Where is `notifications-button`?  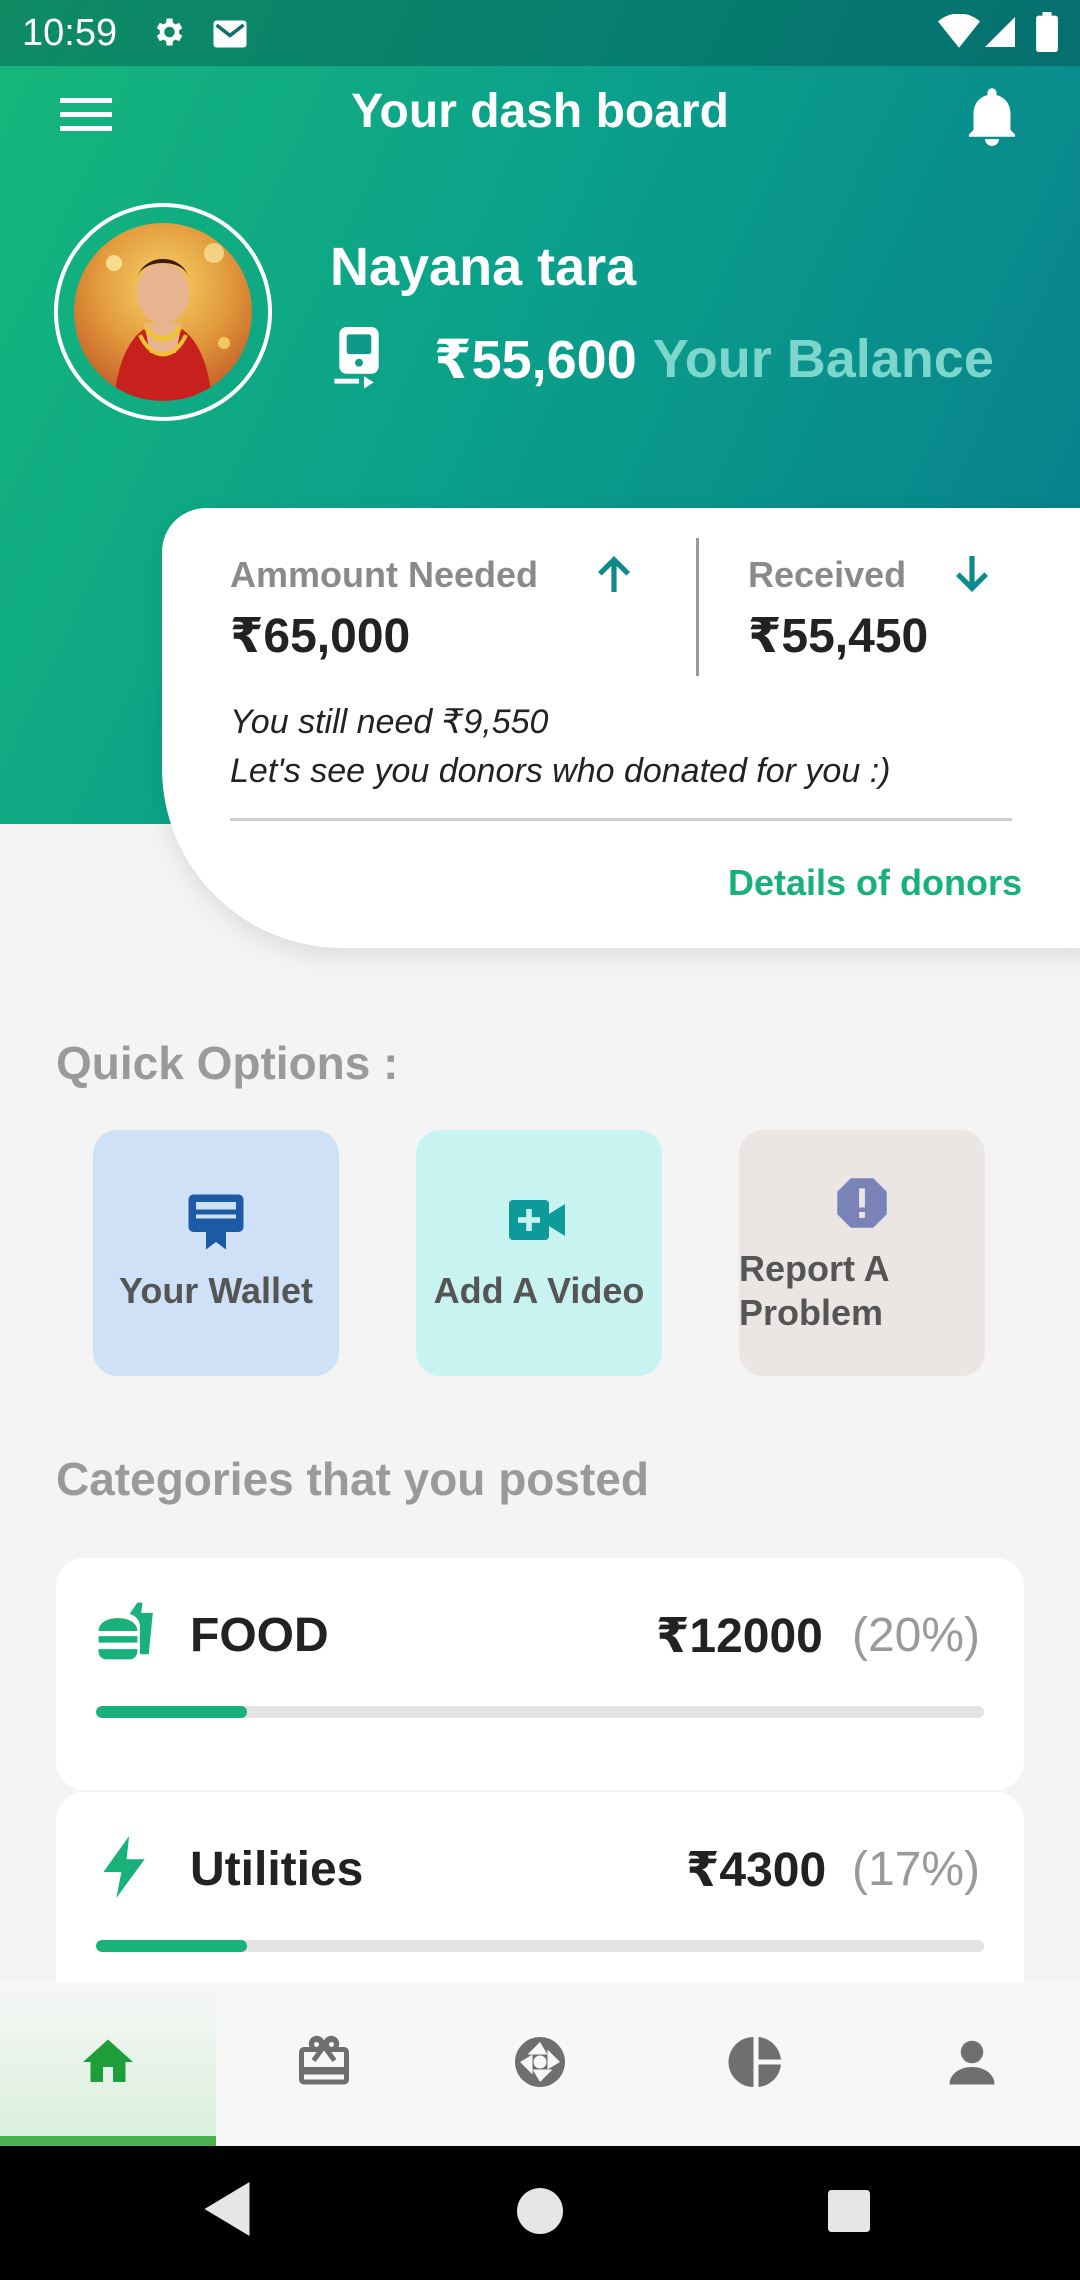 notifications-button is located at coordinates (992, 118).